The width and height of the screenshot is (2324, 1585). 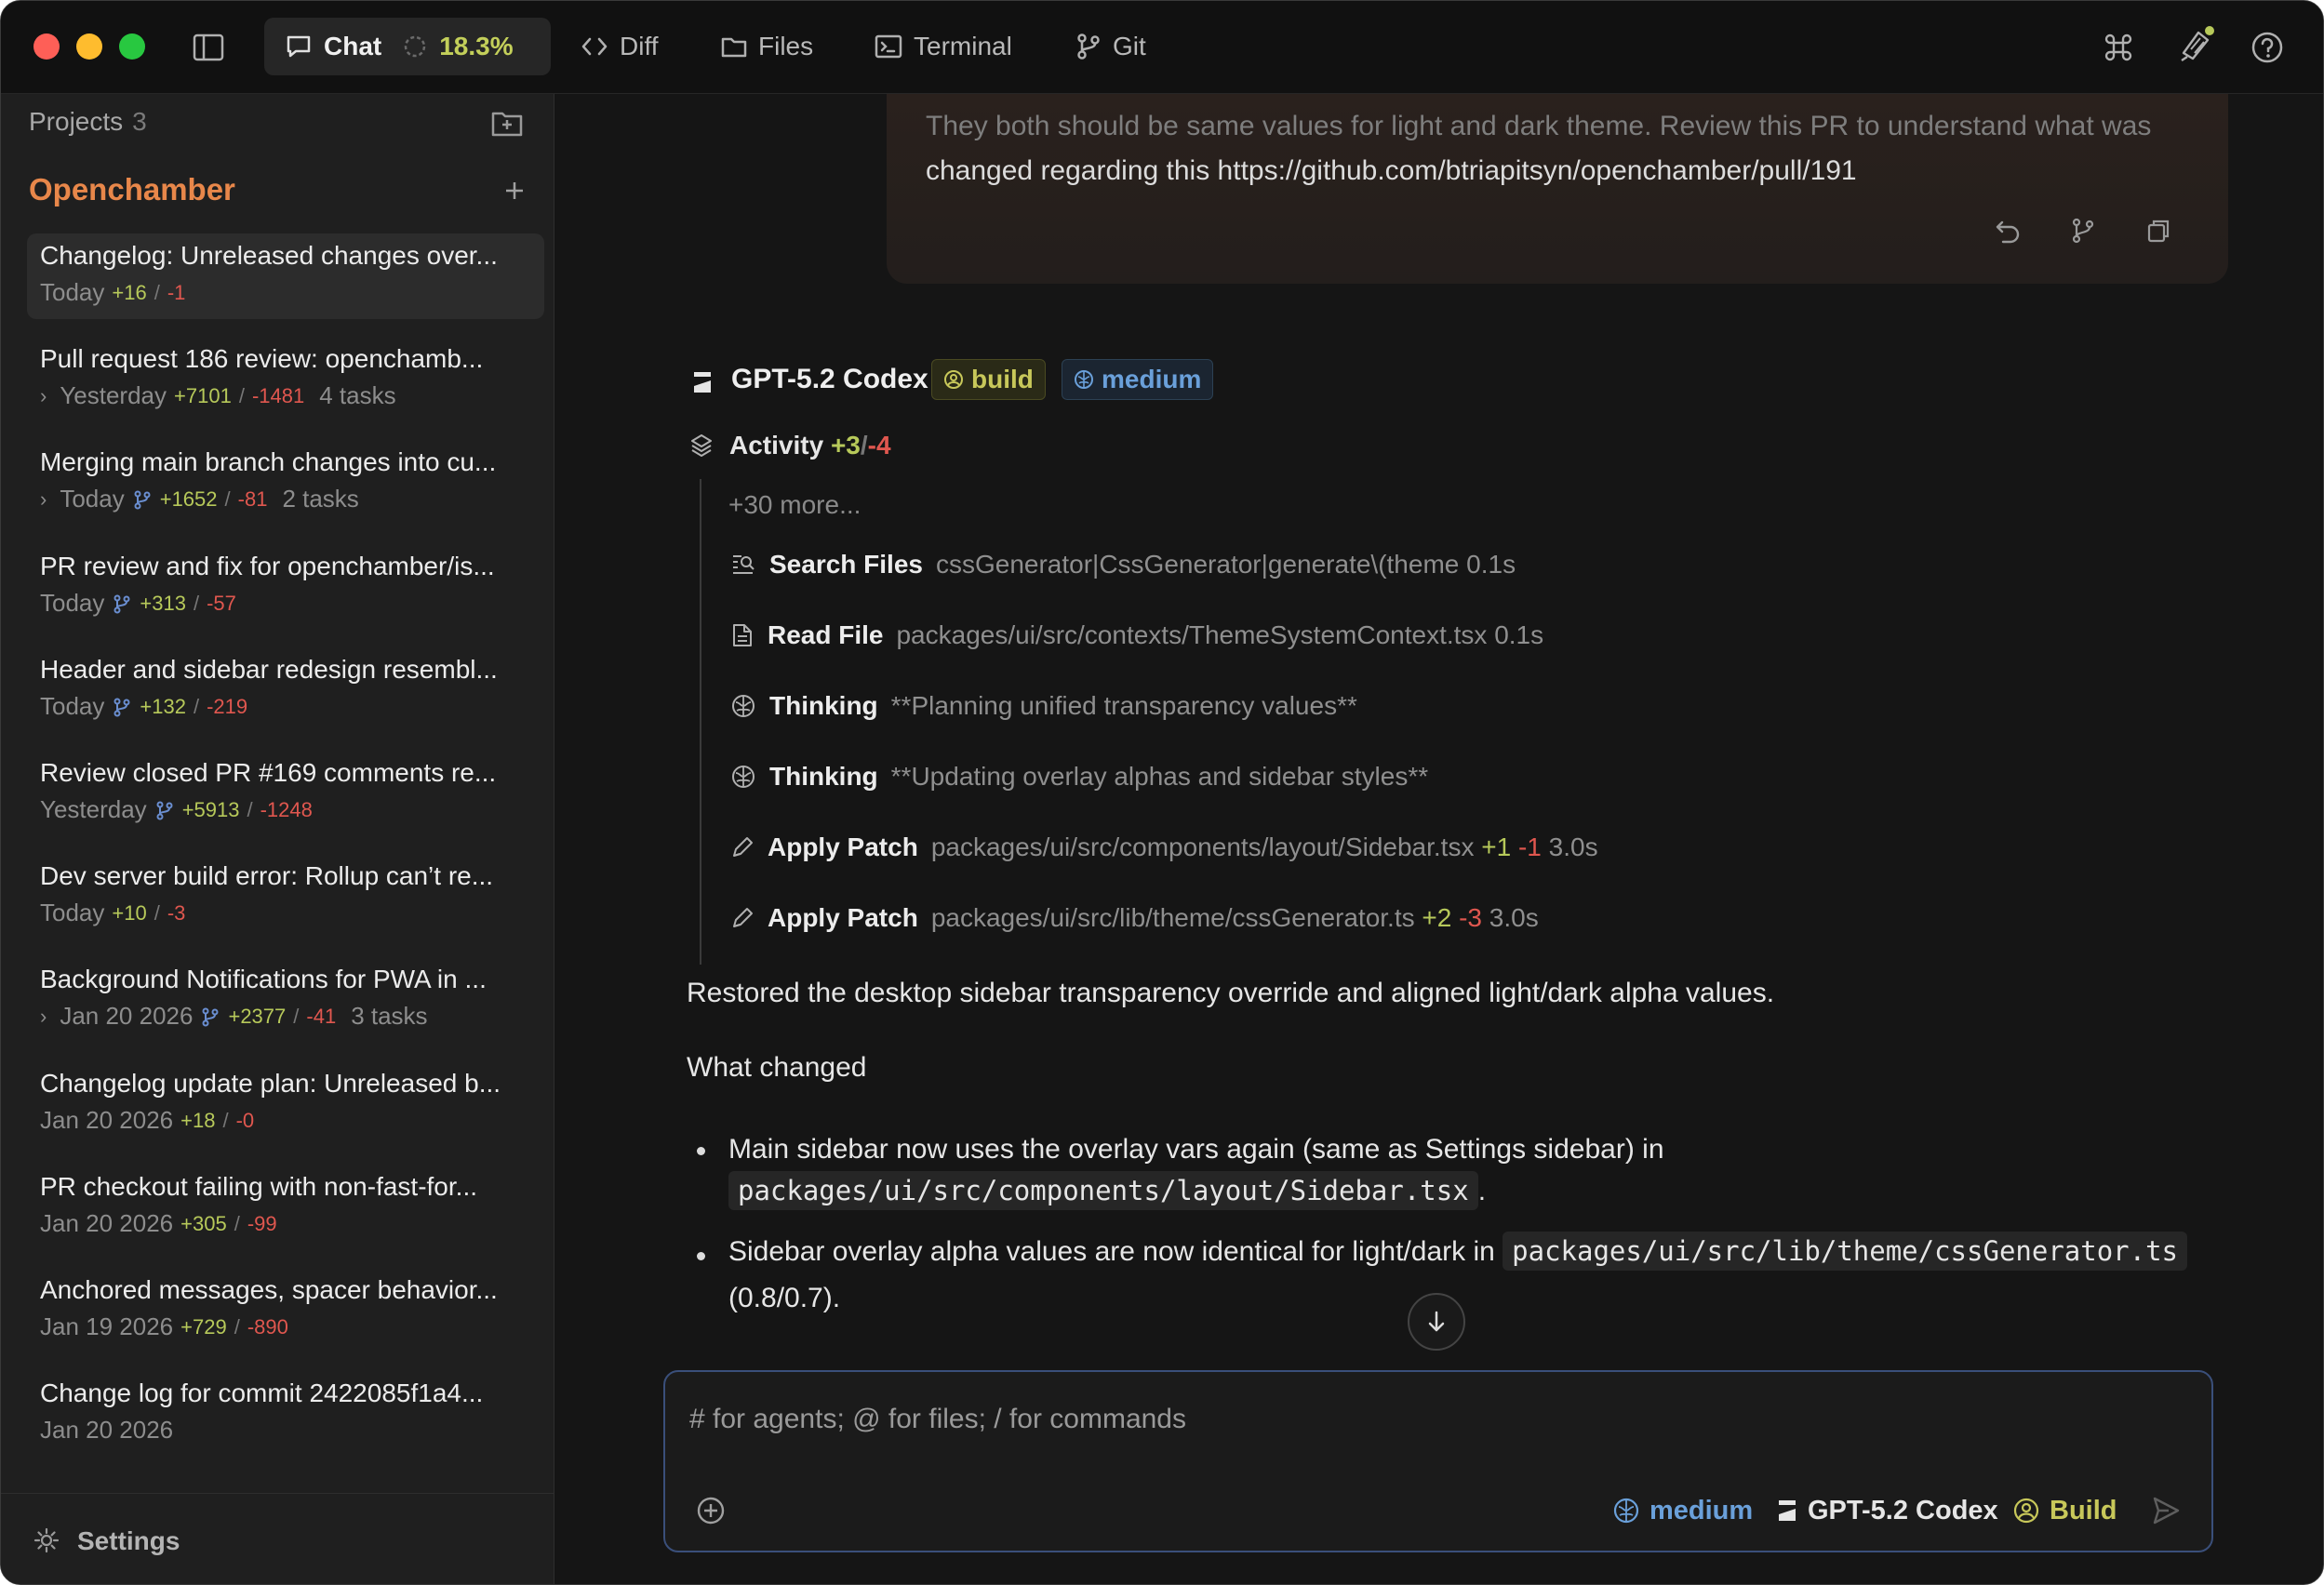 What do you see at coordinates (128, 1541) in the screenshot?
I see `settings-button: Settings` at bounding box center [128, 1541].